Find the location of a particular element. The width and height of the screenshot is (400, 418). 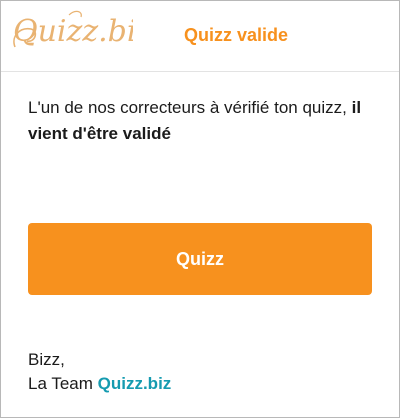

signature-greeting: Bizz, is located at coordinates (46, 359).